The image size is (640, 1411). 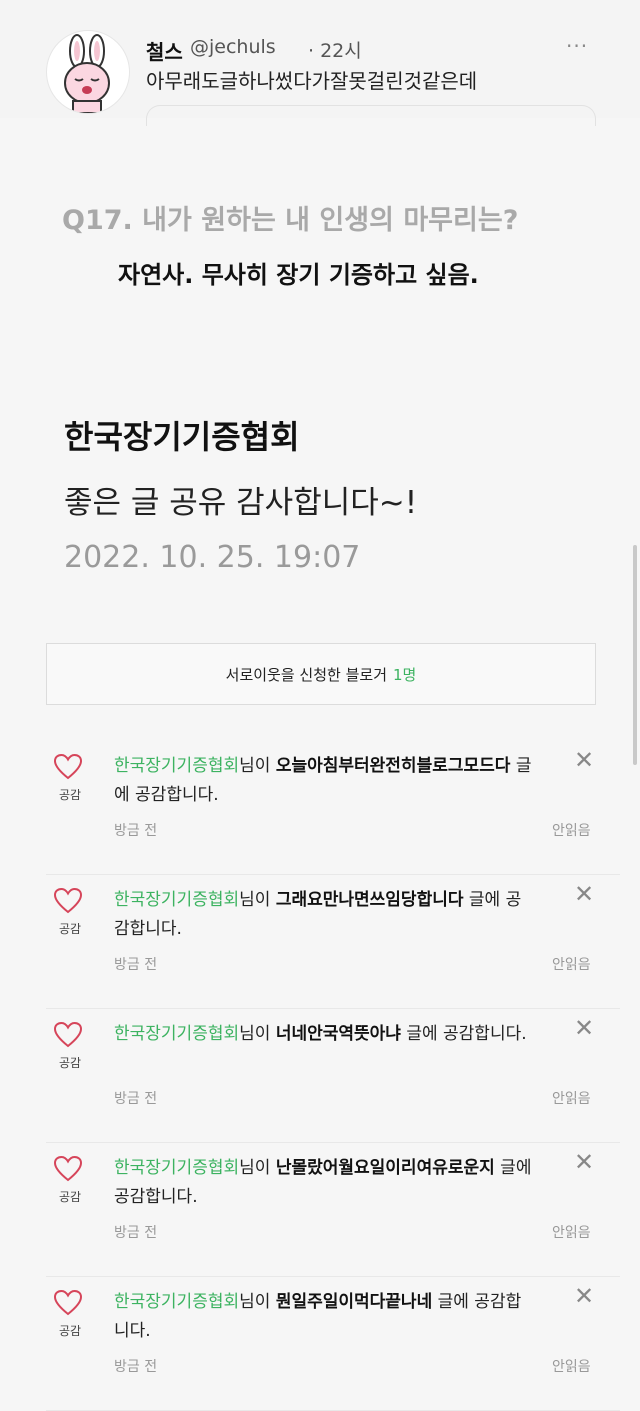 What do you see at coordinates (182, 435) in the screenshot?
I see `comment-author: 한국장기기증협회` at bounding box center [182, 435].